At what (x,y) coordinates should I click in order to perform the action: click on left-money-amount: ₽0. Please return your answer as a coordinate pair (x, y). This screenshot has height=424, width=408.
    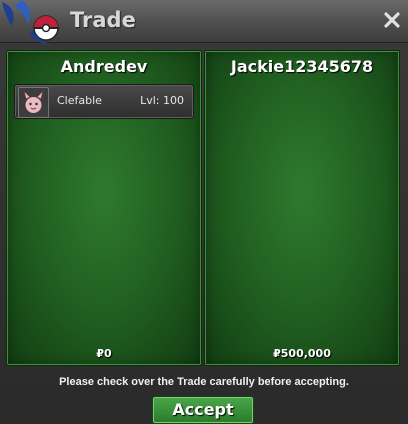
    Looking at the image, I should click on (104, 353).